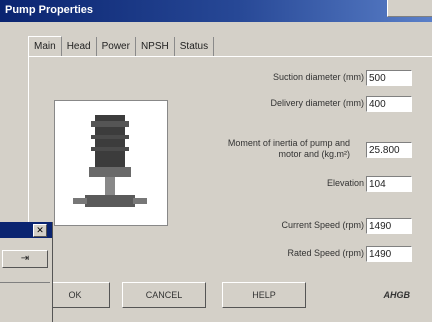 The image size is (432, 322). What do you see at coordinates (389, 78) in the screenshot?
I see `suction-diameter-field` at bounding box center [389, 78].